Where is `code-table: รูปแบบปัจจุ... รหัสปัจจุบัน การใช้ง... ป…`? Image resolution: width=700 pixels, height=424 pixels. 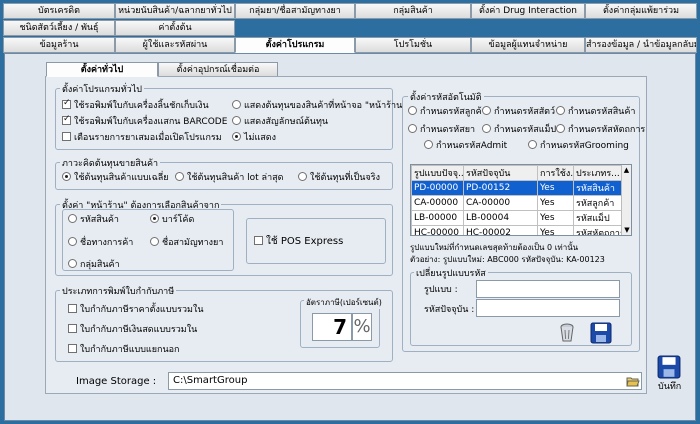 code-table: รูปแบบปัจจุ... รหัสปัจจุบัน การใช้ง... ป… is located at coordinates (521, 200).